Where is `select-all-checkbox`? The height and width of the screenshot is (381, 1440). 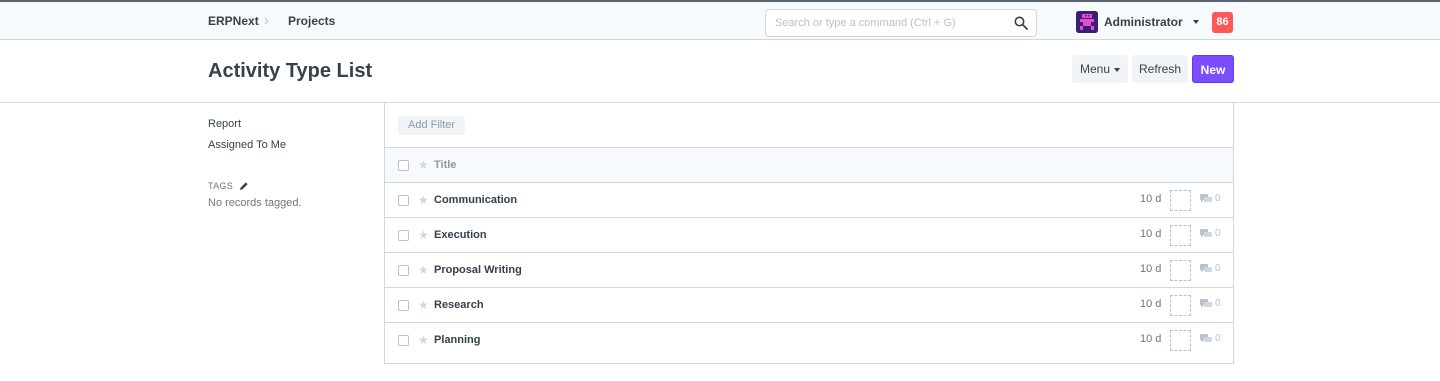 select-all-checkbox is located at coordinates (403, 165).